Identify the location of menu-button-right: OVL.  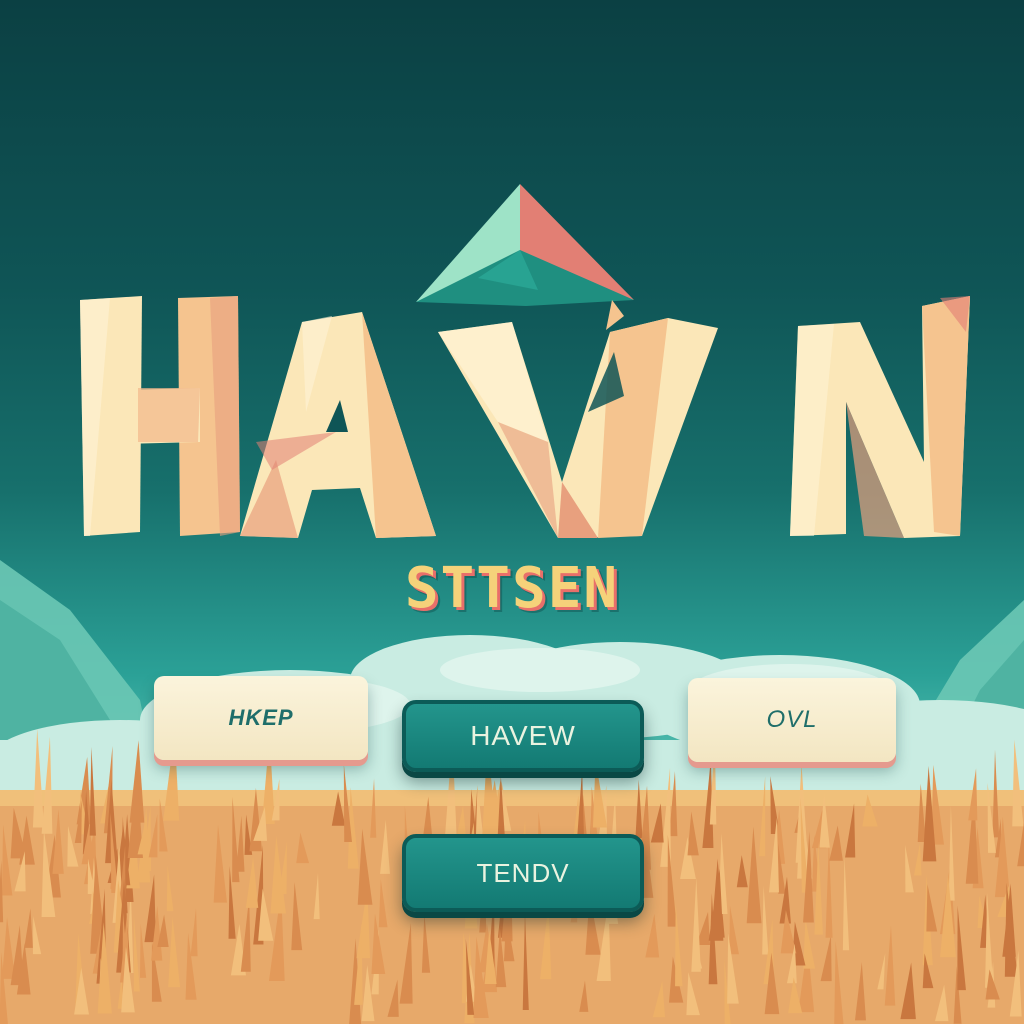
(792, 720).